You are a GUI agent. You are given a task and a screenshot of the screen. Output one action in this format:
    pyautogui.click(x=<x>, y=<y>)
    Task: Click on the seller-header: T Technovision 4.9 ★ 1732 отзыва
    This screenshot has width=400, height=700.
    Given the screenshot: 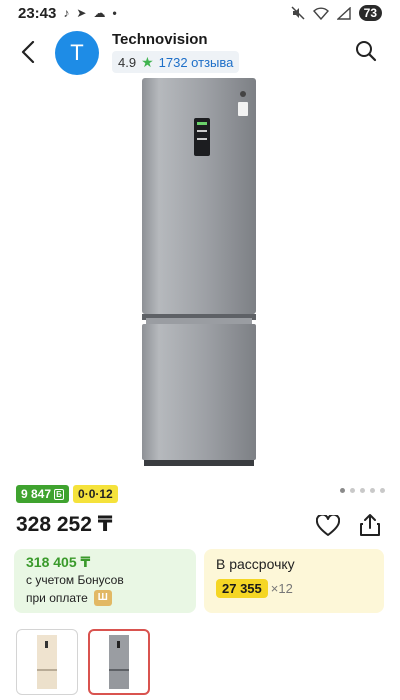 What is the action you would take?
    pyautogui.click(x=200, y=52)
    